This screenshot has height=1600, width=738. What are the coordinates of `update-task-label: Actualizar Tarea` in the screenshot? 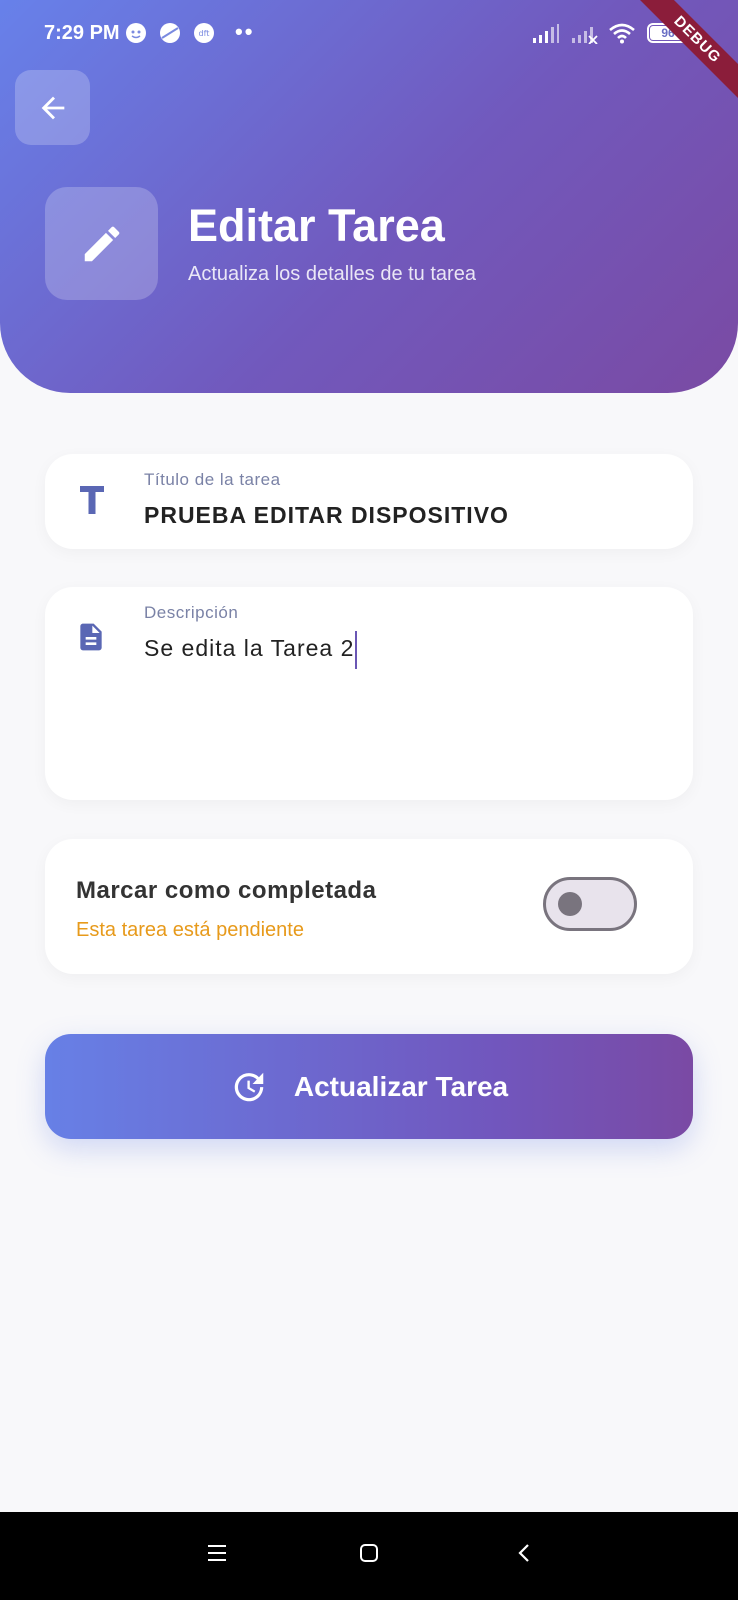 It's located at (401, 1086).